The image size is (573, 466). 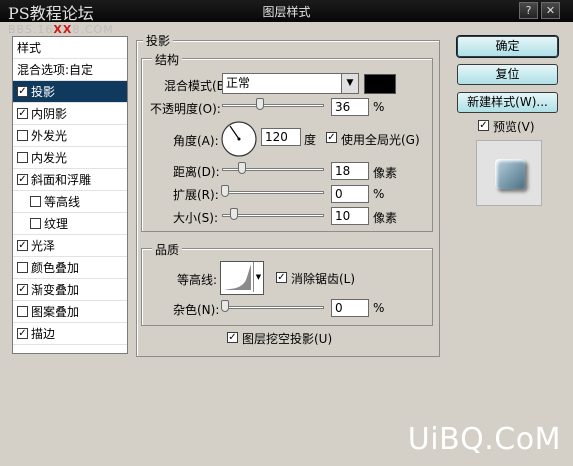 I want to click on distance-slider-thumb, so click(x=242, y=168).